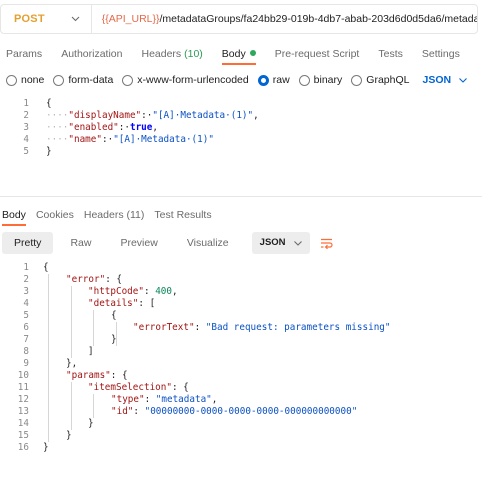 The height and width of the screenshot is (480, 482). What do you see at coordinates (26, 351) in the screenshot?
I see `line-number: 8` at bounding box center [26, 351].